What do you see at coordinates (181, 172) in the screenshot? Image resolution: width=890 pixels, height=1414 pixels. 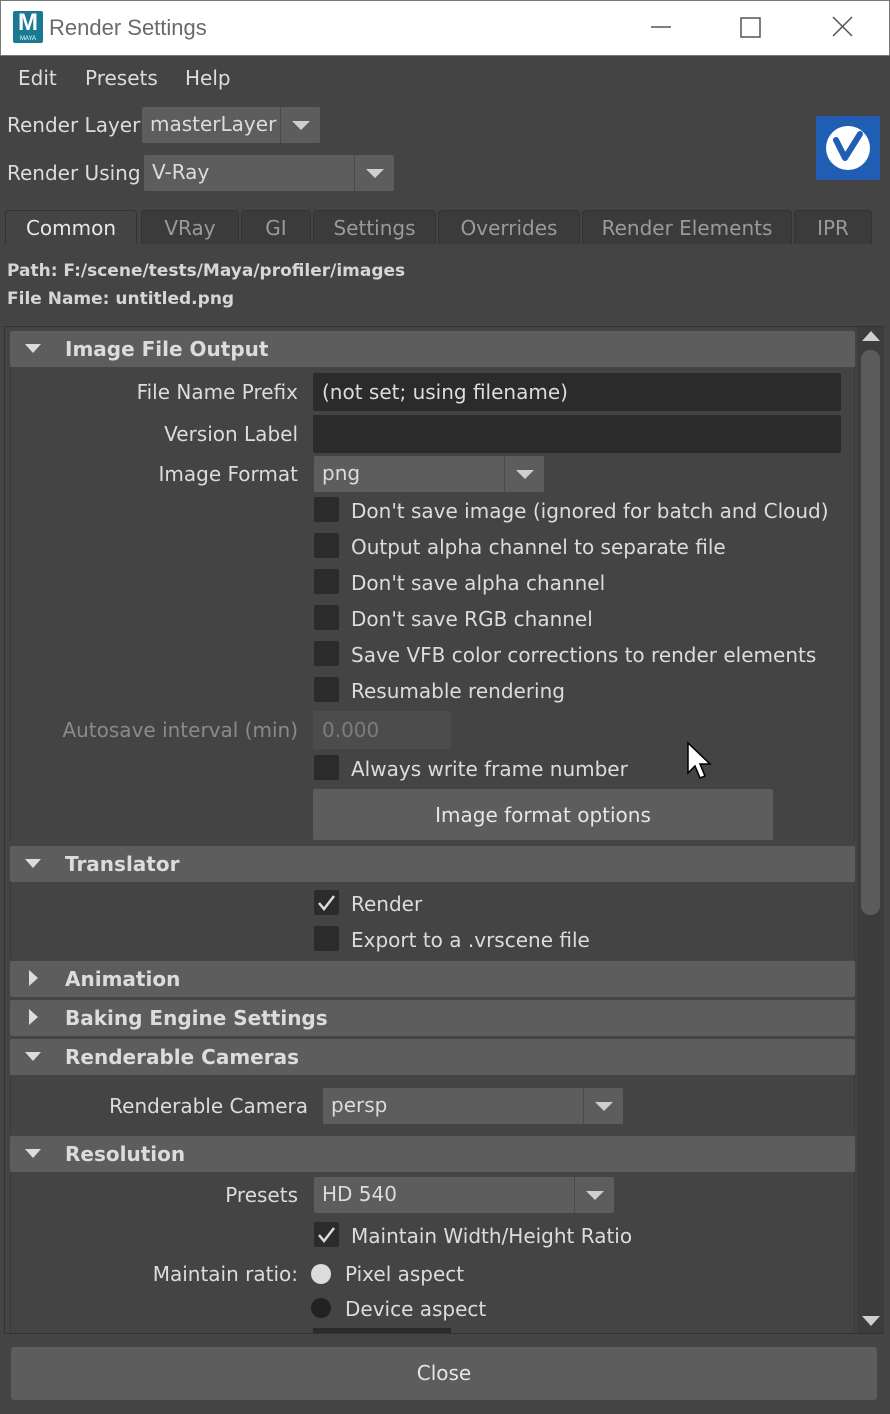 I see `render-using-value: V-Ray` at bounding box center [181, 172].